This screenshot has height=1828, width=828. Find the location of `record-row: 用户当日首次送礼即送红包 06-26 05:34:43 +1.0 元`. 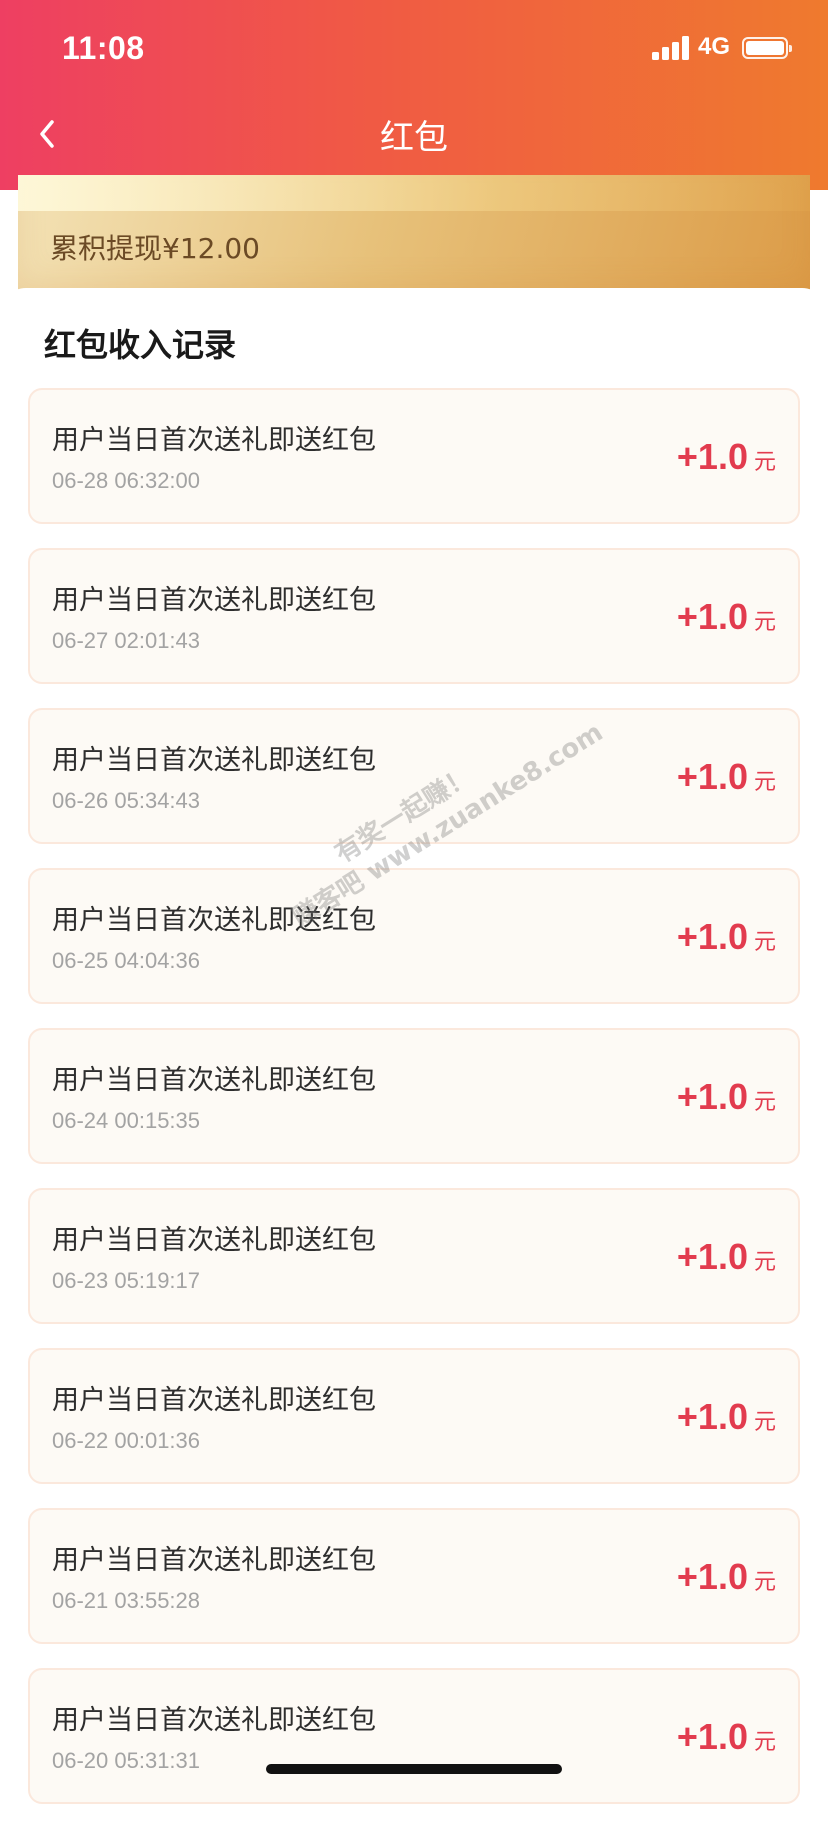

record-row: 用户当日首次送礼即送红包 06-26 05:34:43 +1.0 元 is located at coordinates (414, 776).